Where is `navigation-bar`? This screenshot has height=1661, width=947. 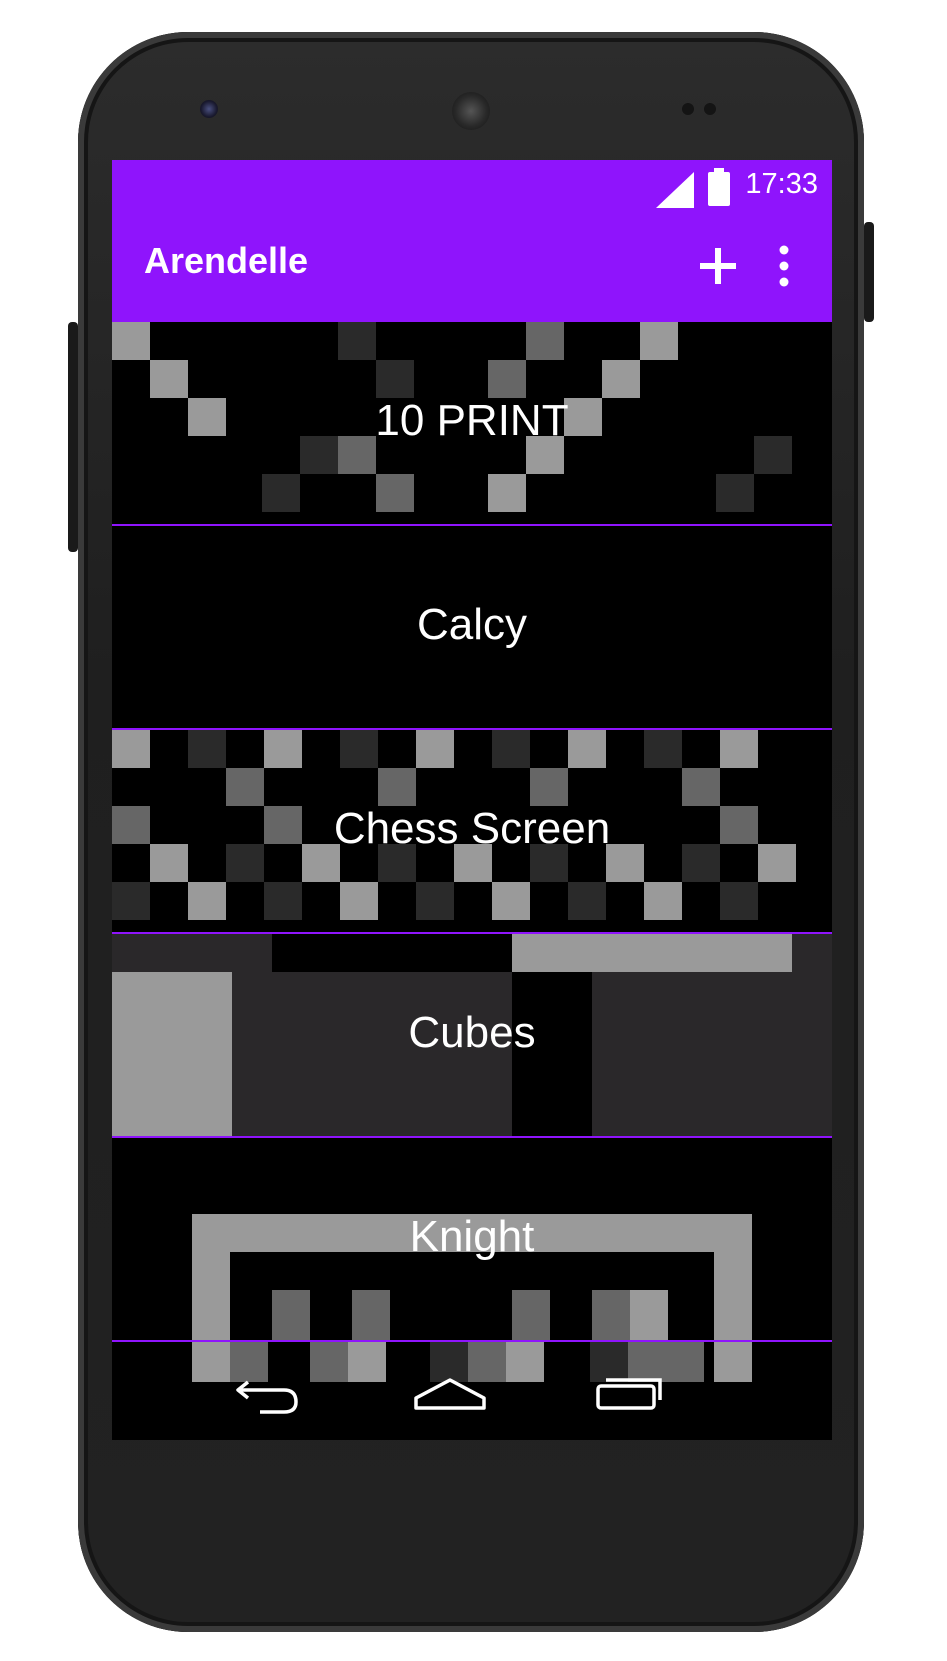 navigation-bar is located at coordinates (472, 1394).